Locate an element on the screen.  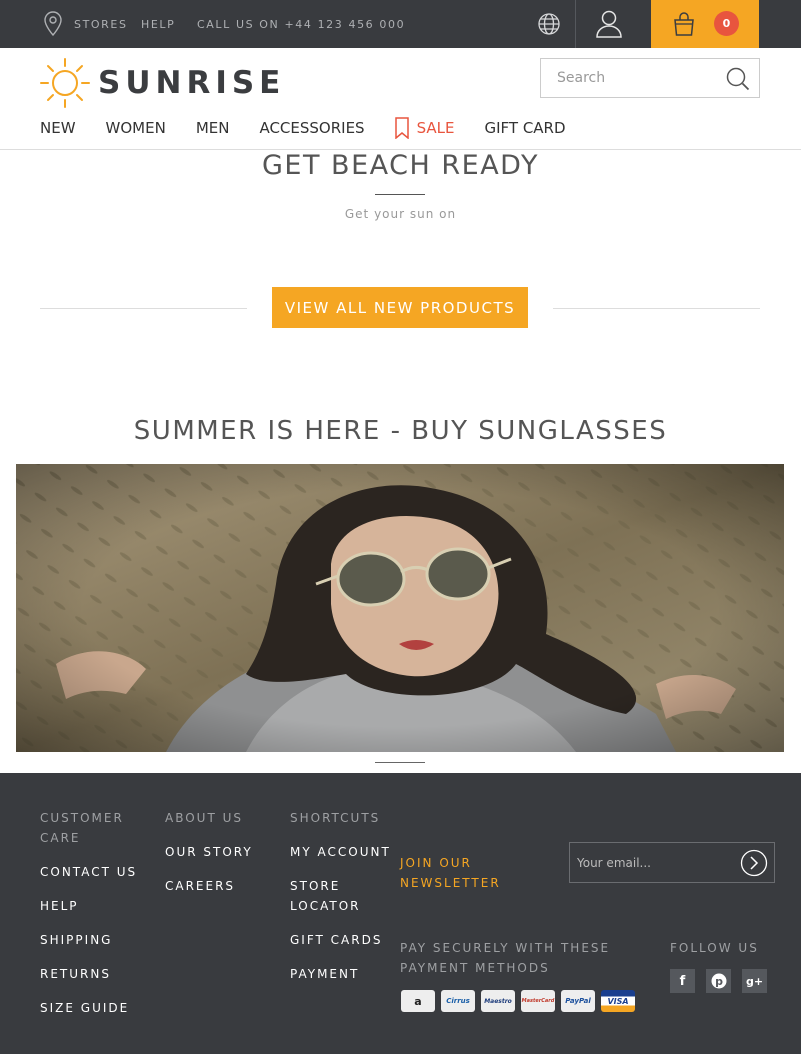
footer-link-careers: CAREERS is located at coordinates (200, 886).